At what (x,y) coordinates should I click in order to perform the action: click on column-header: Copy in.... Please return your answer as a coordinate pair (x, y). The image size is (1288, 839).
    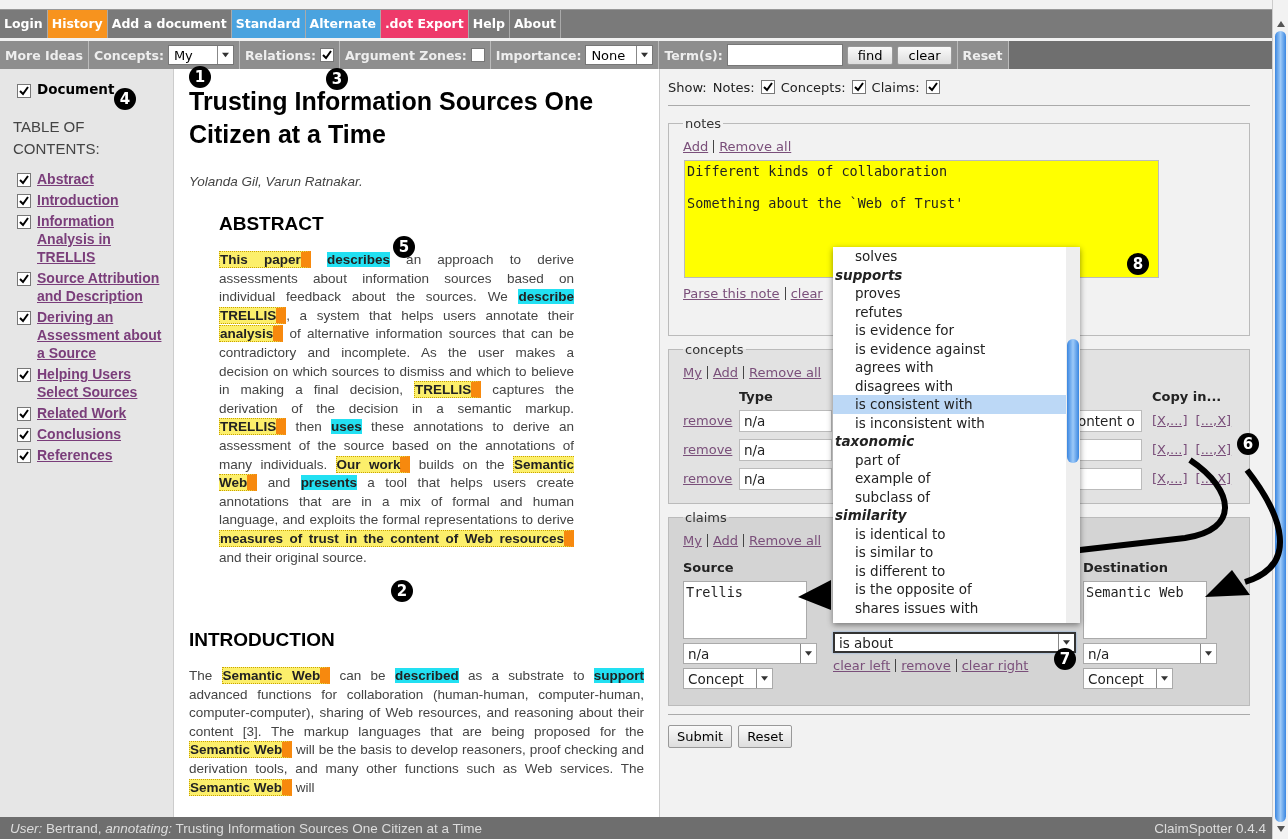
    Looking at the image, I should click on (1187, 396).